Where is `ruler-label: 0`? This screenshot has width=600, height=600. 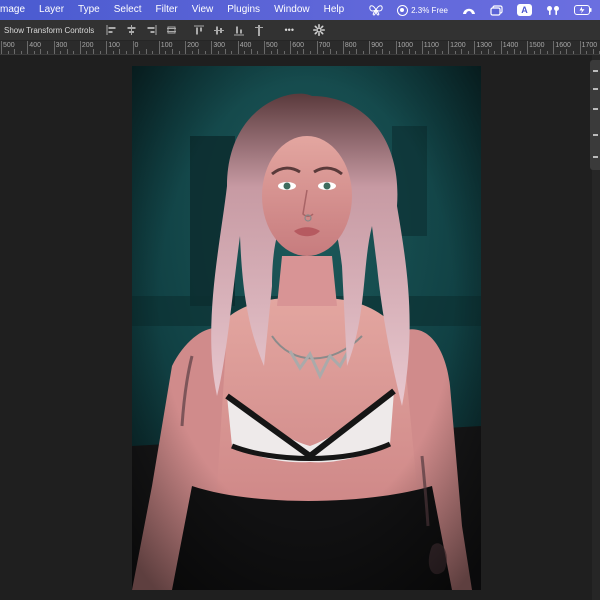 ruler-label: 0 is located at coordinates (136, 45).